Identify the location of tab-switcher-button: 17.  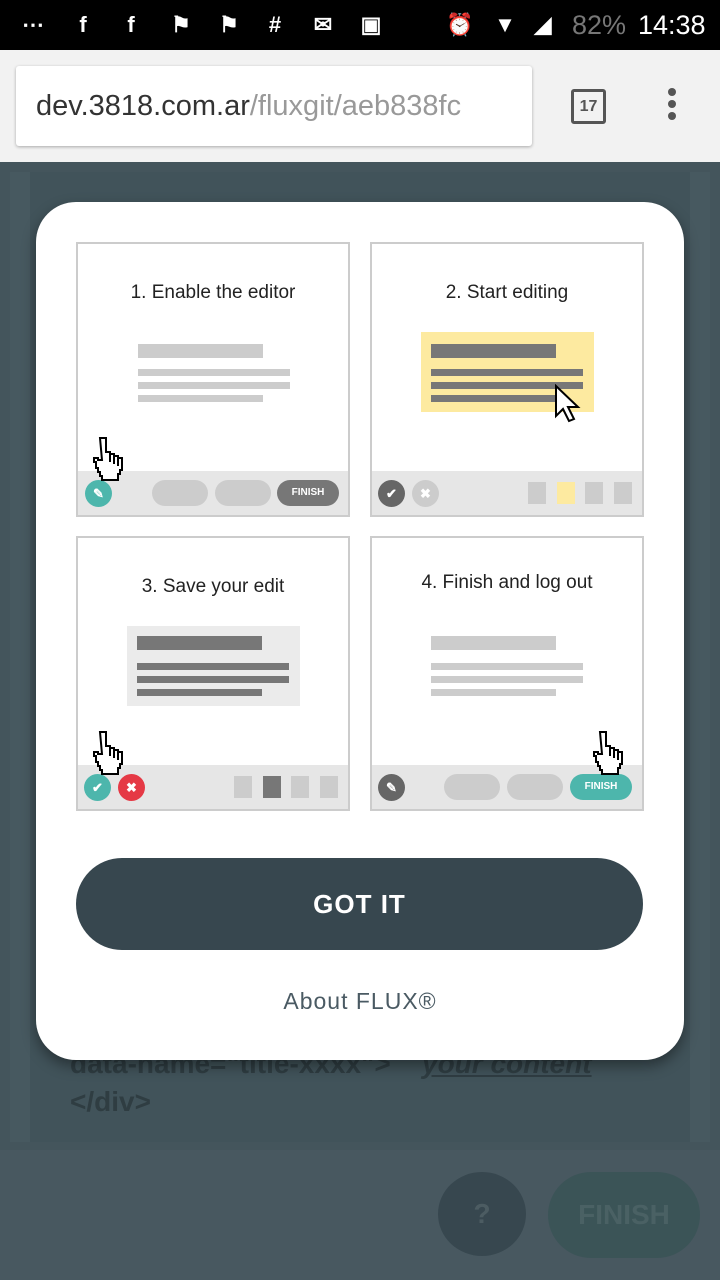
(588, 106).